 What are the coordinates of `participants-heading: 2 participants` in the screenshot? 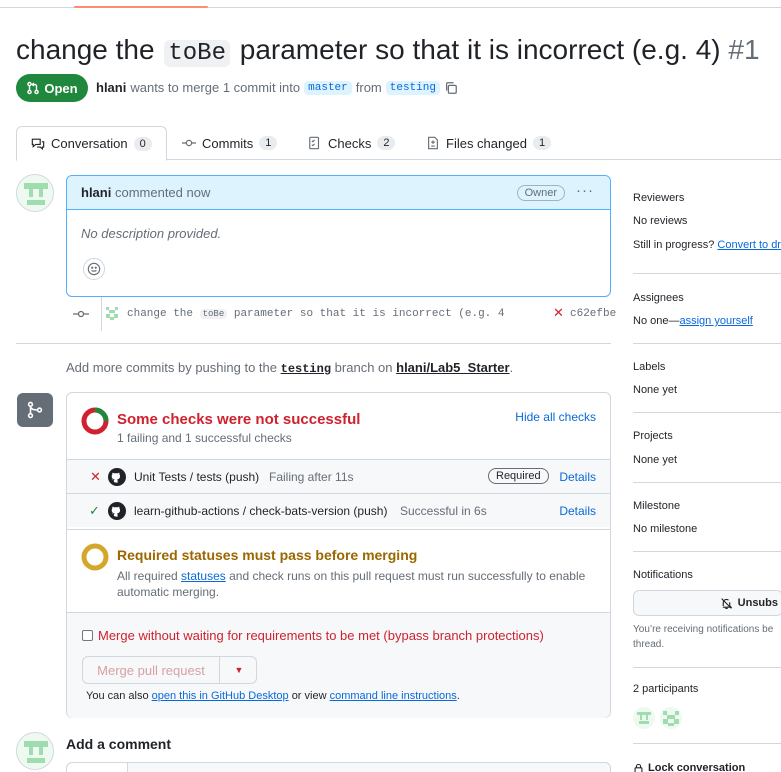 It's located at (666, 689).